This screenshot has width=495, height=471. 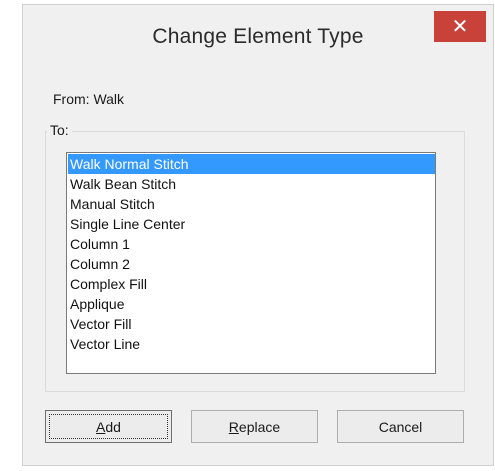 What do you see at coordinates (400, 426) in the screenshot?
I see `cancel-button: Cancel` at bounding box center [400, 426].